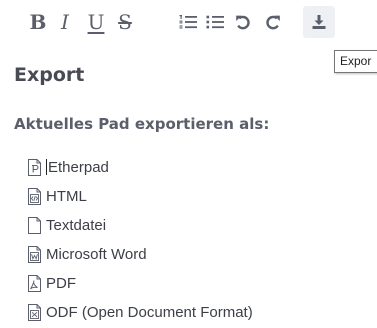 The height and width of the screenshot is (328, 377). What do you see at coordinates (34, 312) in the screenshot?
I see `file-odf-icon` at bounding box center [34, 312].